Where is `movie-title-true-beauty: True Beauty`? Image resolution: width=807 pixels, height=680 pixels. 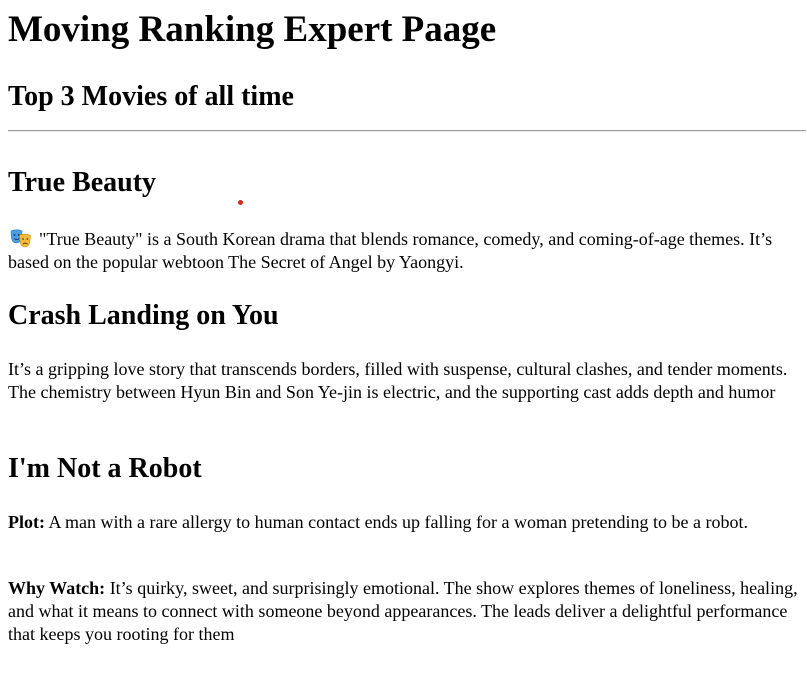
movie-title-true-beauty: True Beauty is located at coordinates (82, 182).